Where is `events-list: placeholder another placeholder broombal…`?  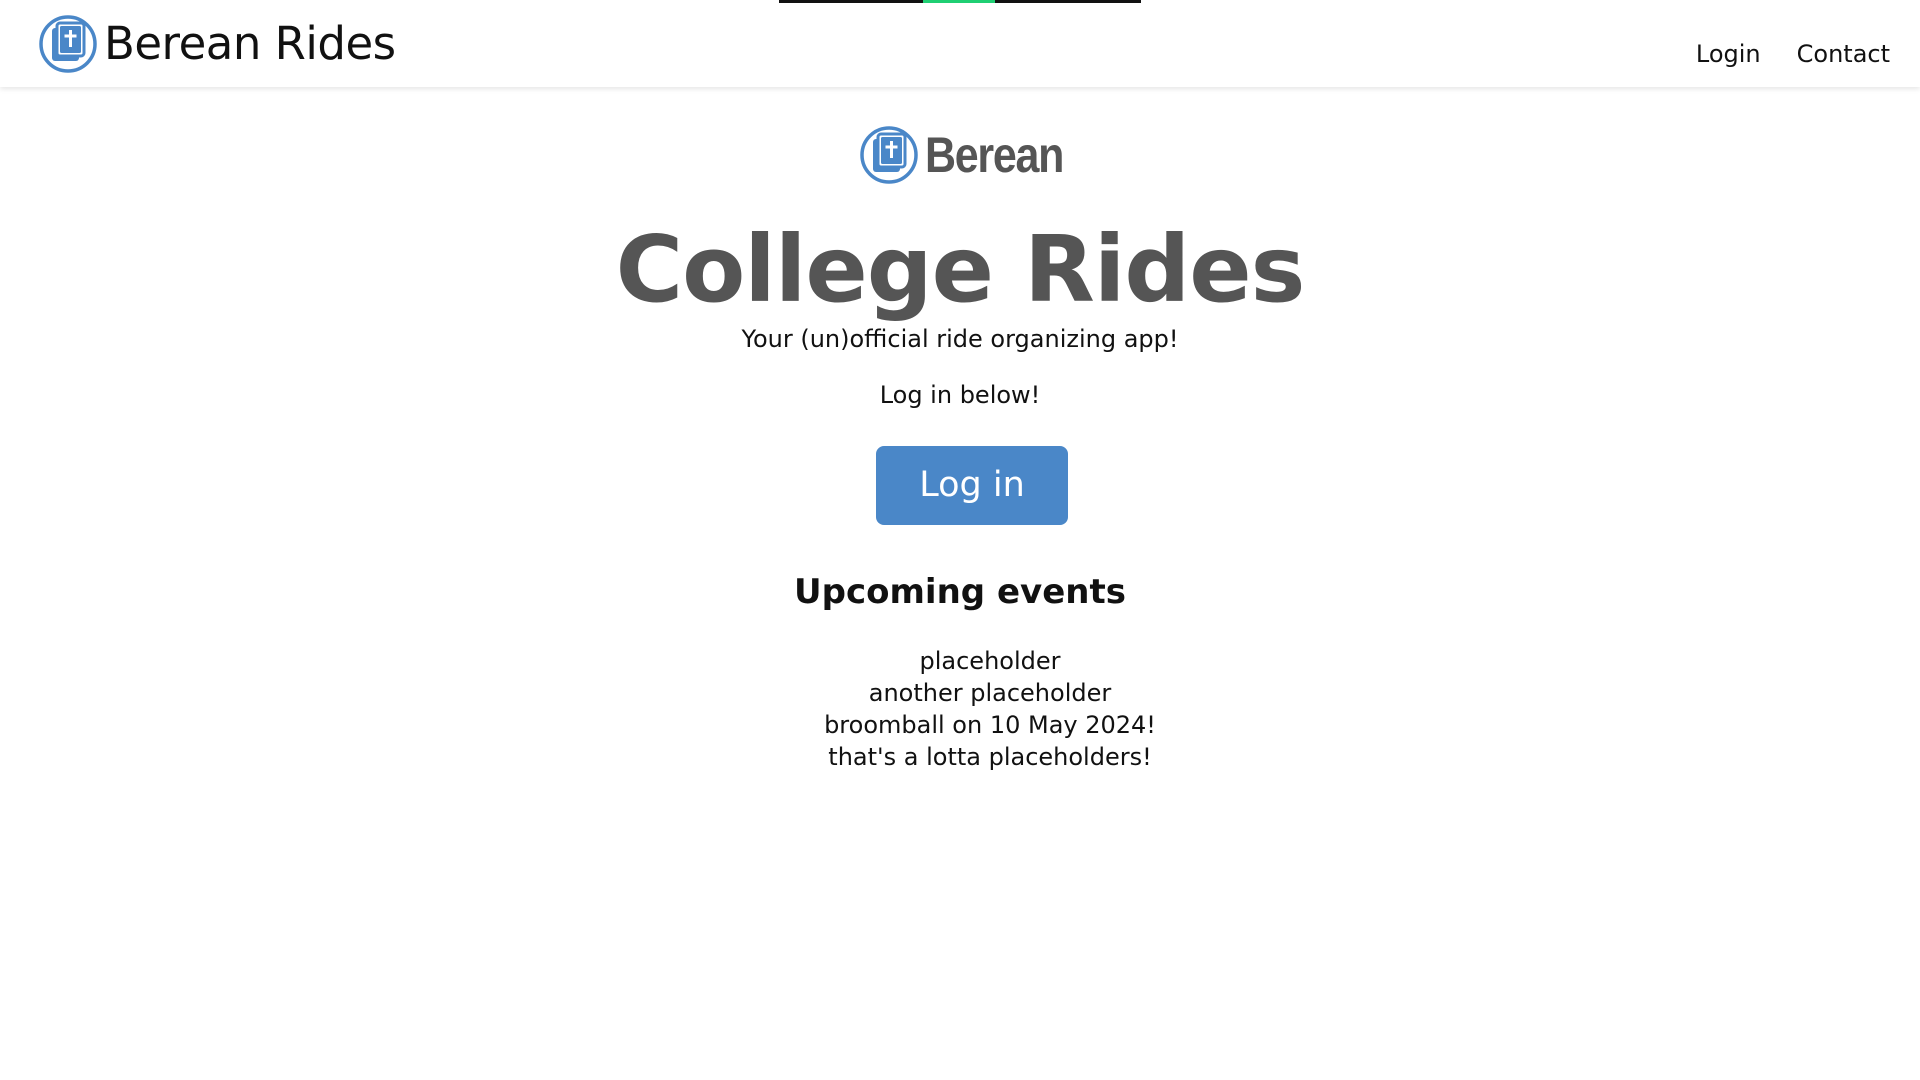 events-list: placeholder another placeholder broombal… is located at coordinates (960, 709).